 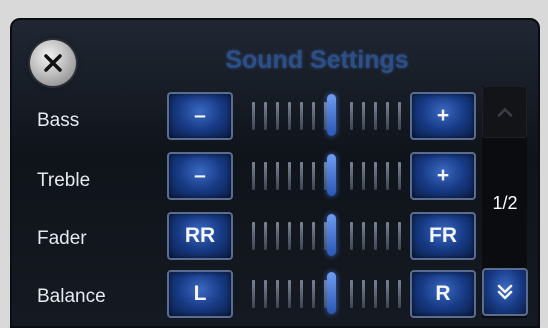 I want to click on page-title: Sound Settings, so click(x=317, y=60).